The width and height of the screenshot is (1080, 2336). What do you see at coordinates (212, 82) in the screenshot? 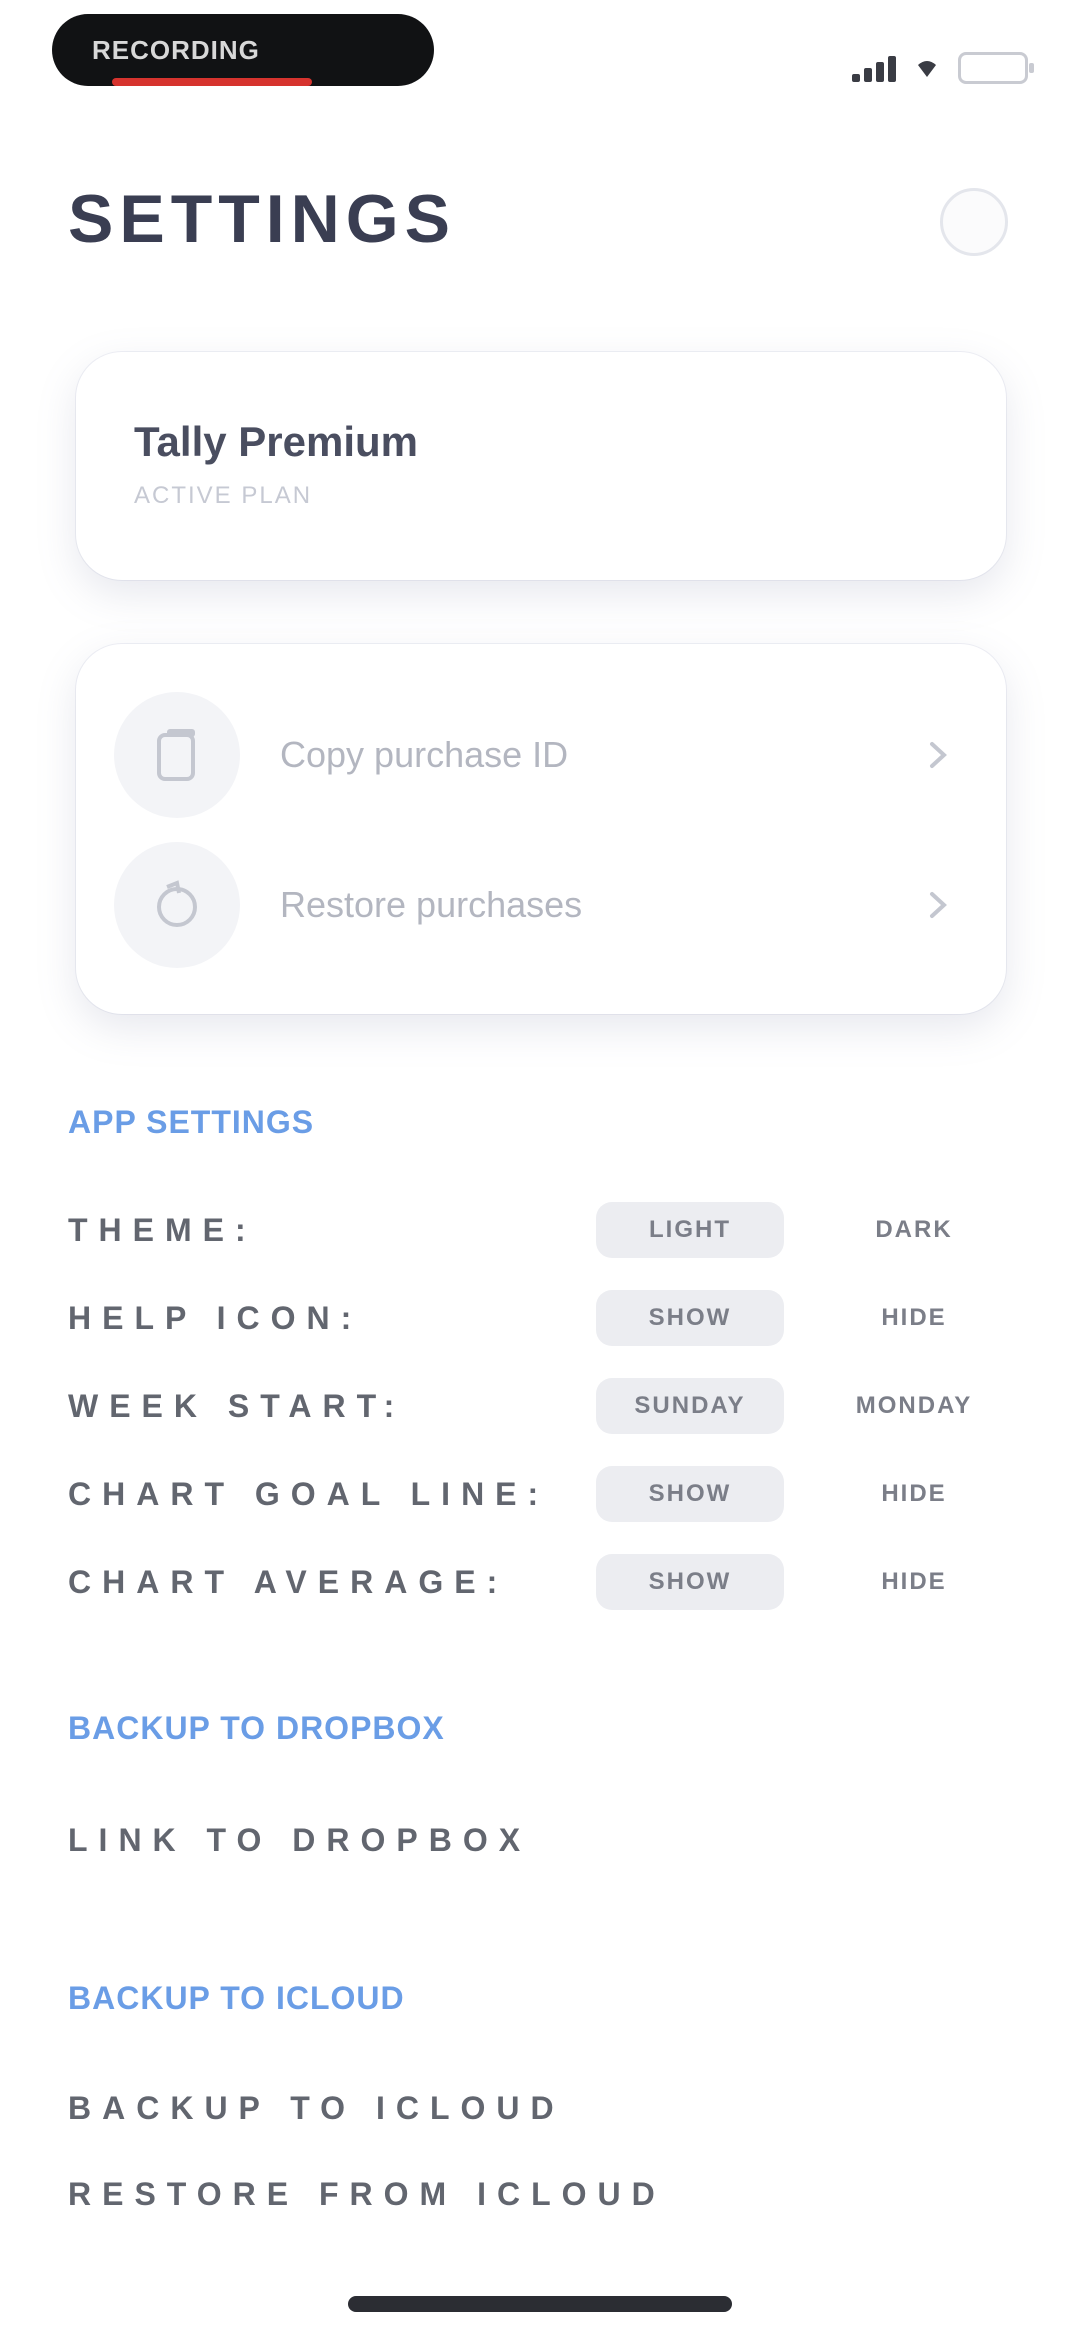
I see `recording-bar` at bounding box center [212, 82].